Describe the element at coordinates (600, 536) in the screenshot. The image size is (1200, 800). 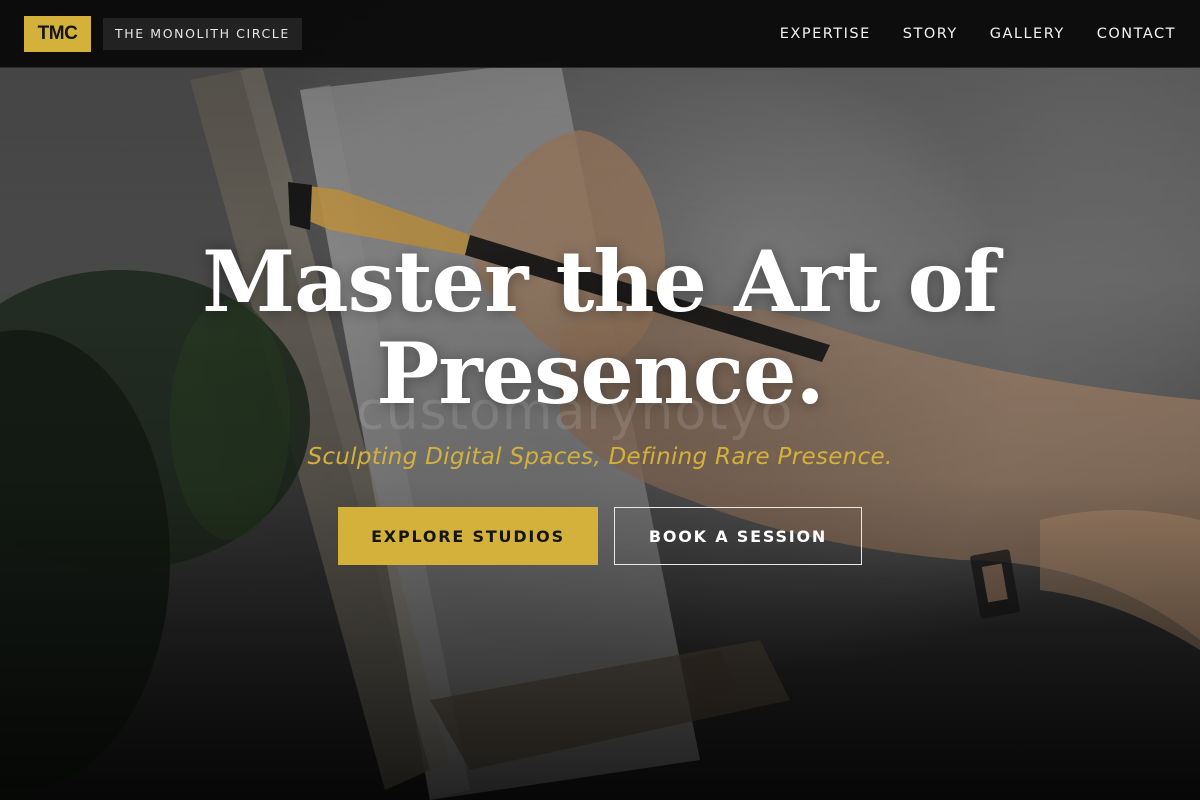
I see `hero-cta-group: EXPLORE STUDIOS BOOK A SESSION` at that location.